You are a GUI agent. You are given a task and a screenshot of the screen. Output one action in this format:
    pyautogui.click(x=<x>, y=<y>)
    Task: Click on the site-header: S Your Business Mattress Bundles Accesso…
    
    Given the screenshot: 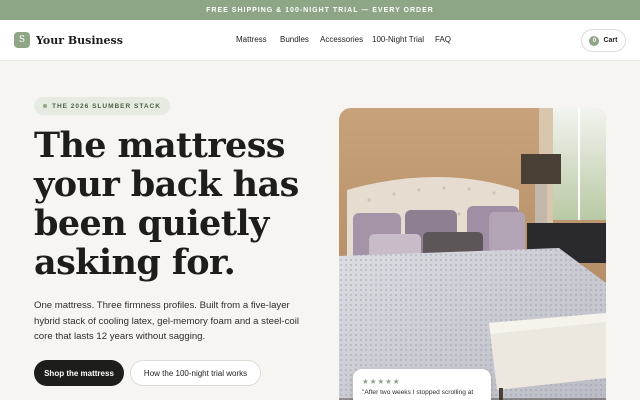 What is the action you would take?
    pyautogui.click(x=320, y=40)
    